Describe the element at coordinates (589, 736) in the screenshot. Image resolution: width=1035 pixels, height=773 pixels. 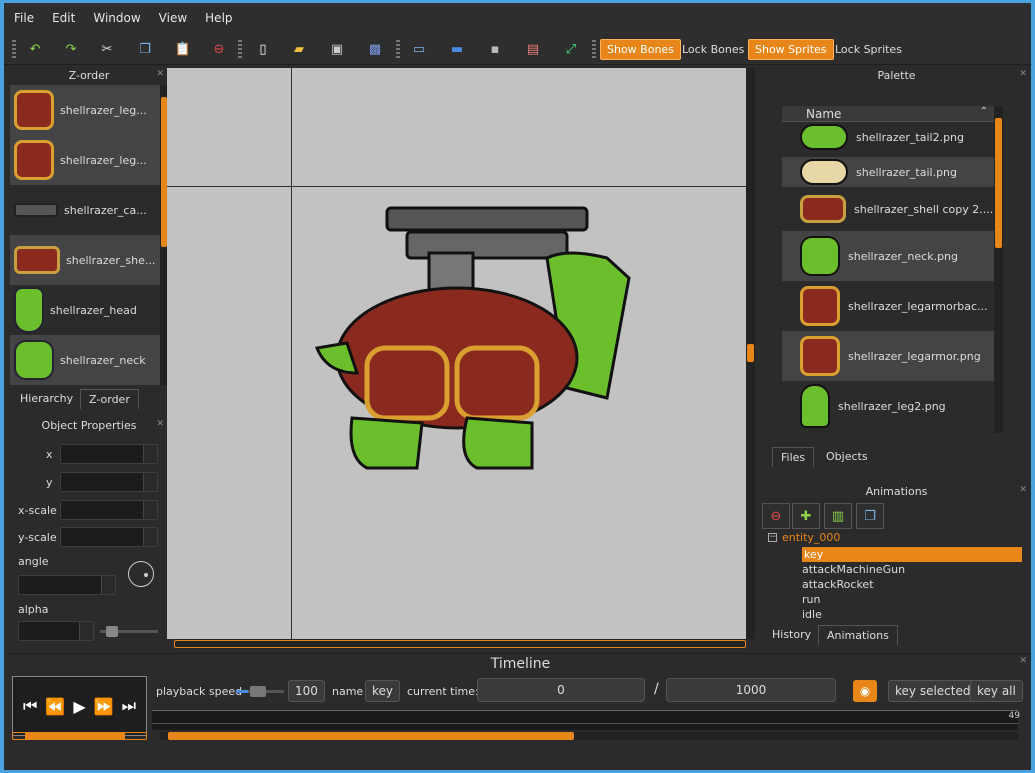
I see `timeline-scrollbar` at that location.